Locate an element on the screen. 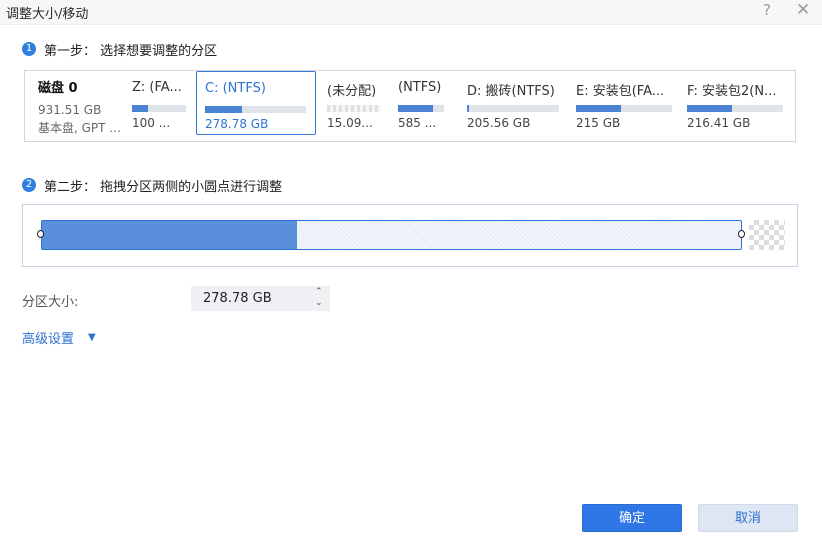 The width and height of the screenshot is (822, 540). ok-button: 确定 is located at coordinates (632, 518).